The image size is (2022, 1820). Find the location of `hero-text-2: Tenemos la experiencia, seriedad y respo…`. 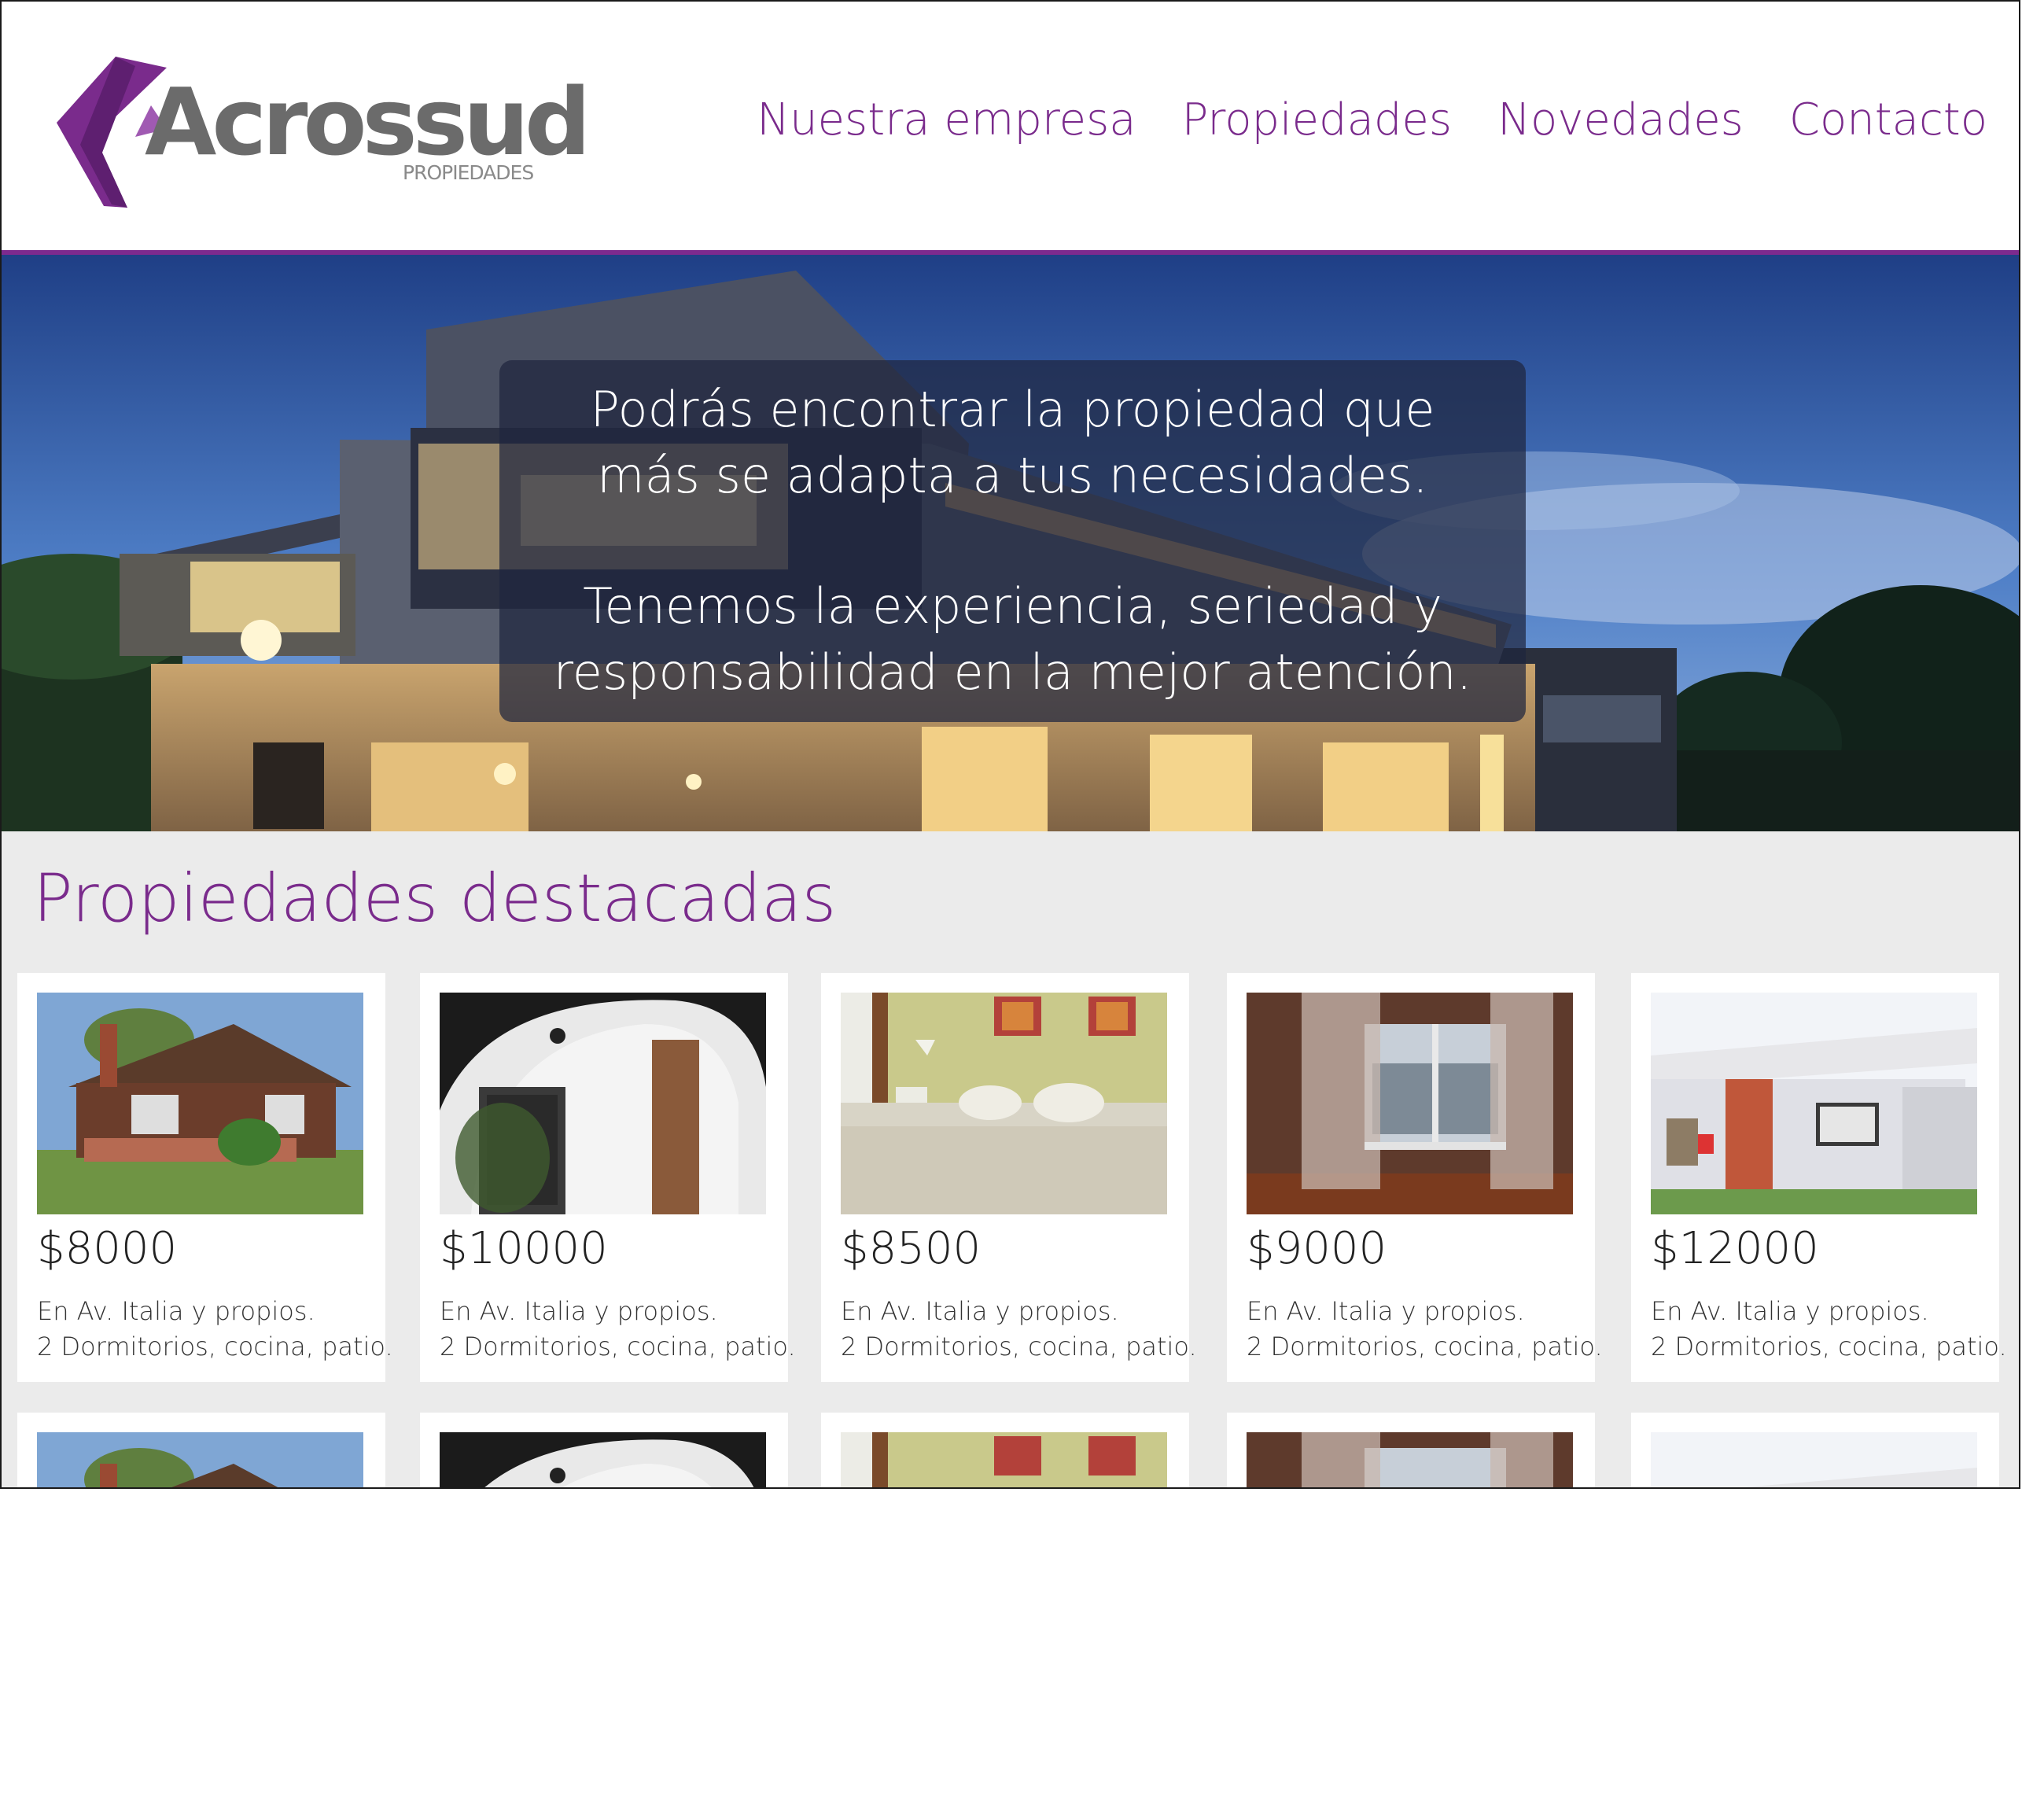

hero-text-2: Tenemos la experiencia, seriedad y respo… is located at coordinates (1012, 639).